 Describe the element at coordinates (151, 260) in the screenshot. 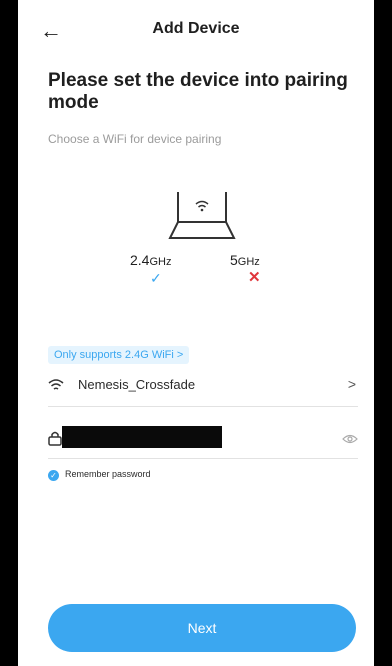

I see `band-2-4ghz-label: 2.4GHz` at that location.